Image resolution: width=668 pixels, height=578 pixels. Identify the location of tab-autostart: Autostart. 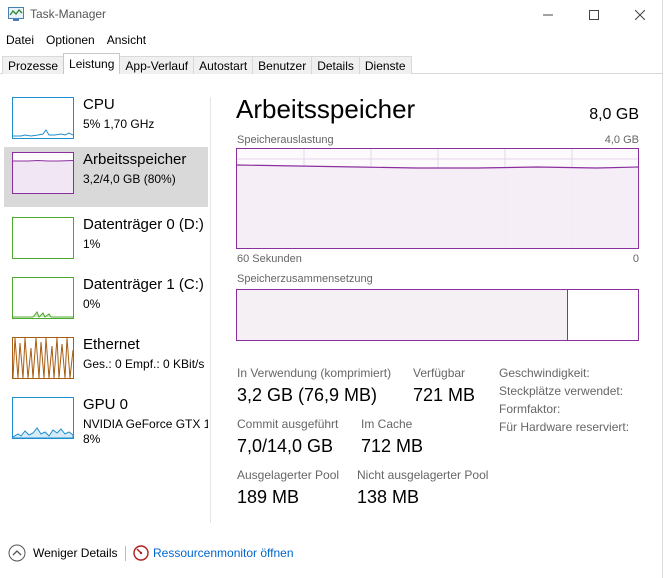
(223, 65).